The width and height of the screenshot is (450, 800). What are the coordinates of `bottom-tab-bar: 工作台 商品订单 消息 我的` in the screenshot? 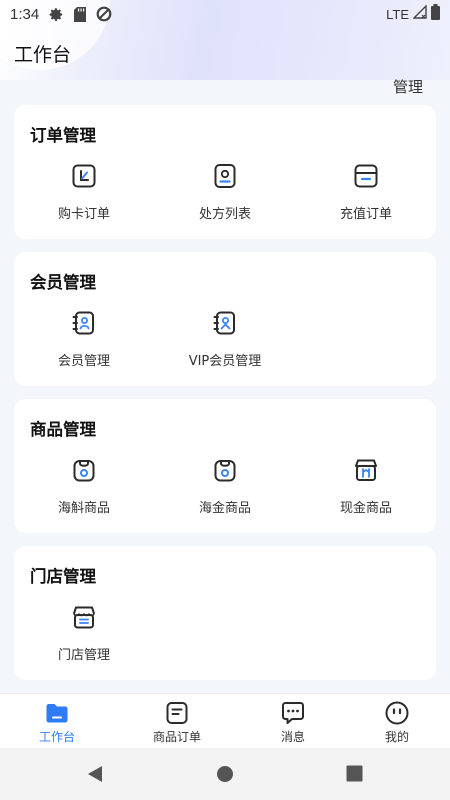 It's located at (225, 720).